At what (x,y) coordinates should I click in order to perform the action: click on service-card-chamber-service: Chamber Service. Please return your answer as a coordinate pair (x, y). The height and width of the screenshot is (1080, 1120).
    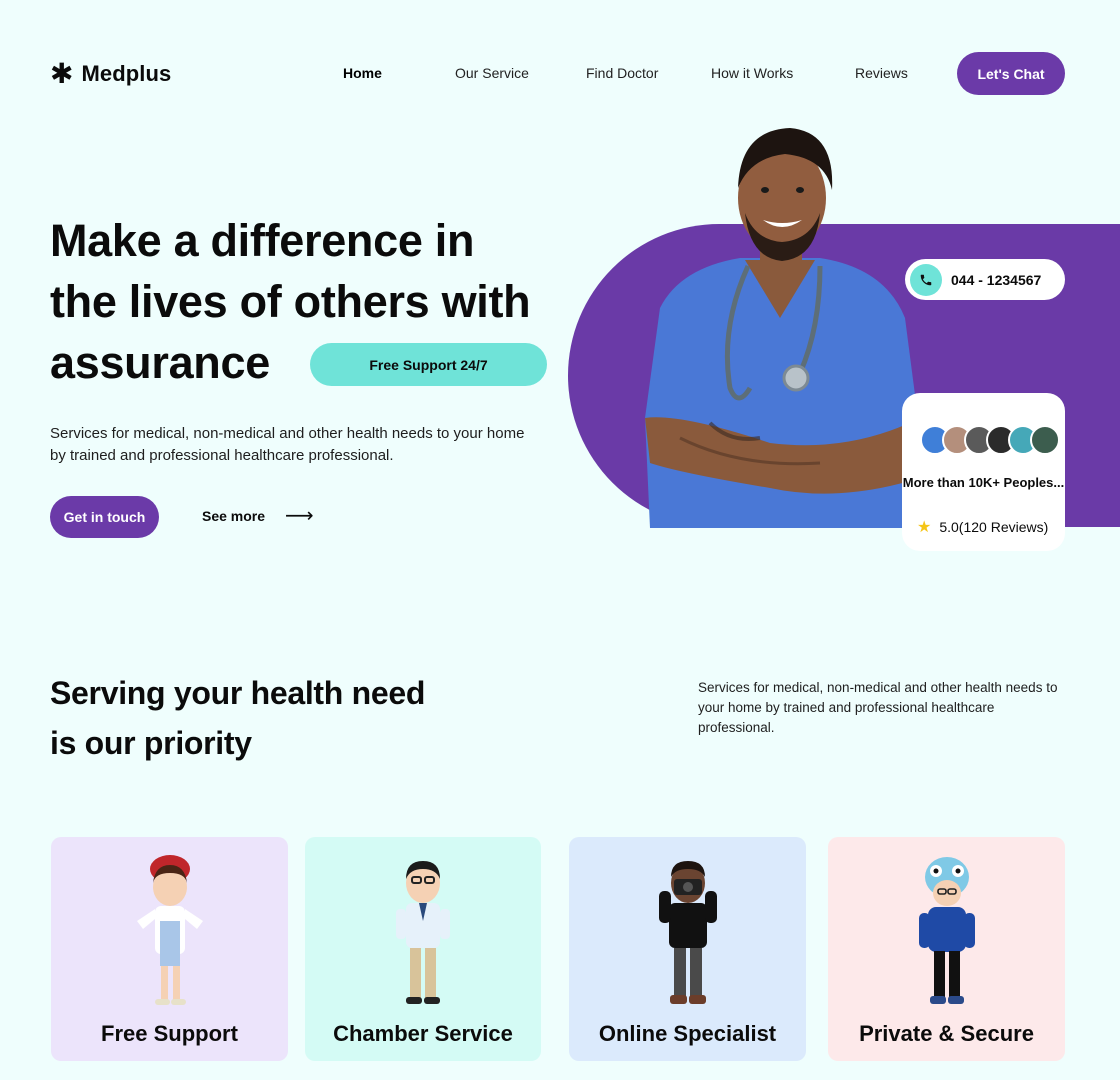
    Looking at the image, I should click on (423, 949).